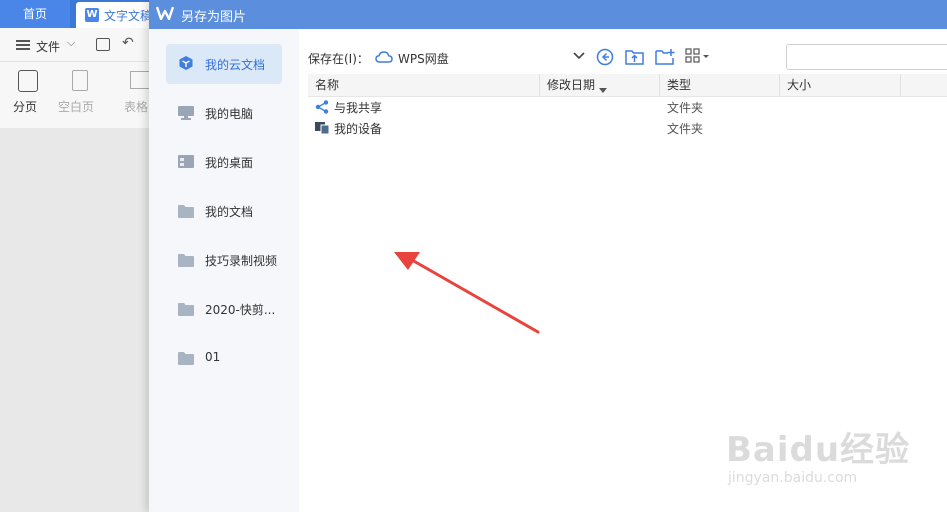 Image resolution: width=947 pixels, height=512 pixels. Describe the element at coordinates (338, 59) in the screenshot. I see `save-location-label: 保存在(I)：` at that location.